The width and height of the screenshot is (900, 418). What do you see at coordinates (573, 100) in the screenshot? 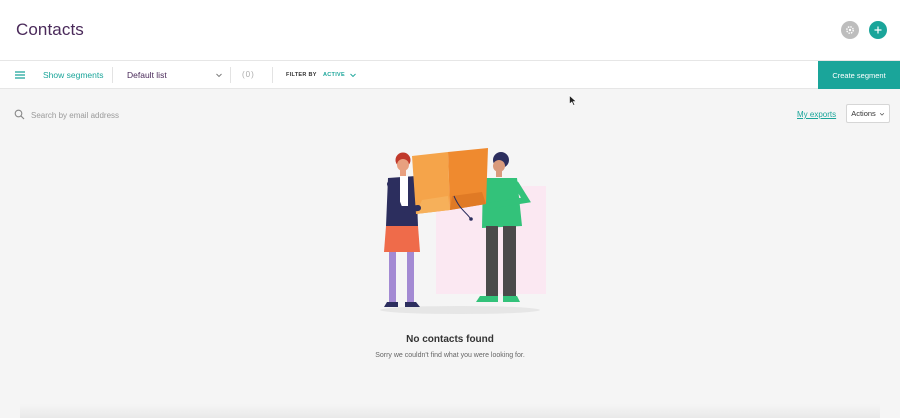
I see `mouse-cursor-icon` at bounding box center [573, 100].